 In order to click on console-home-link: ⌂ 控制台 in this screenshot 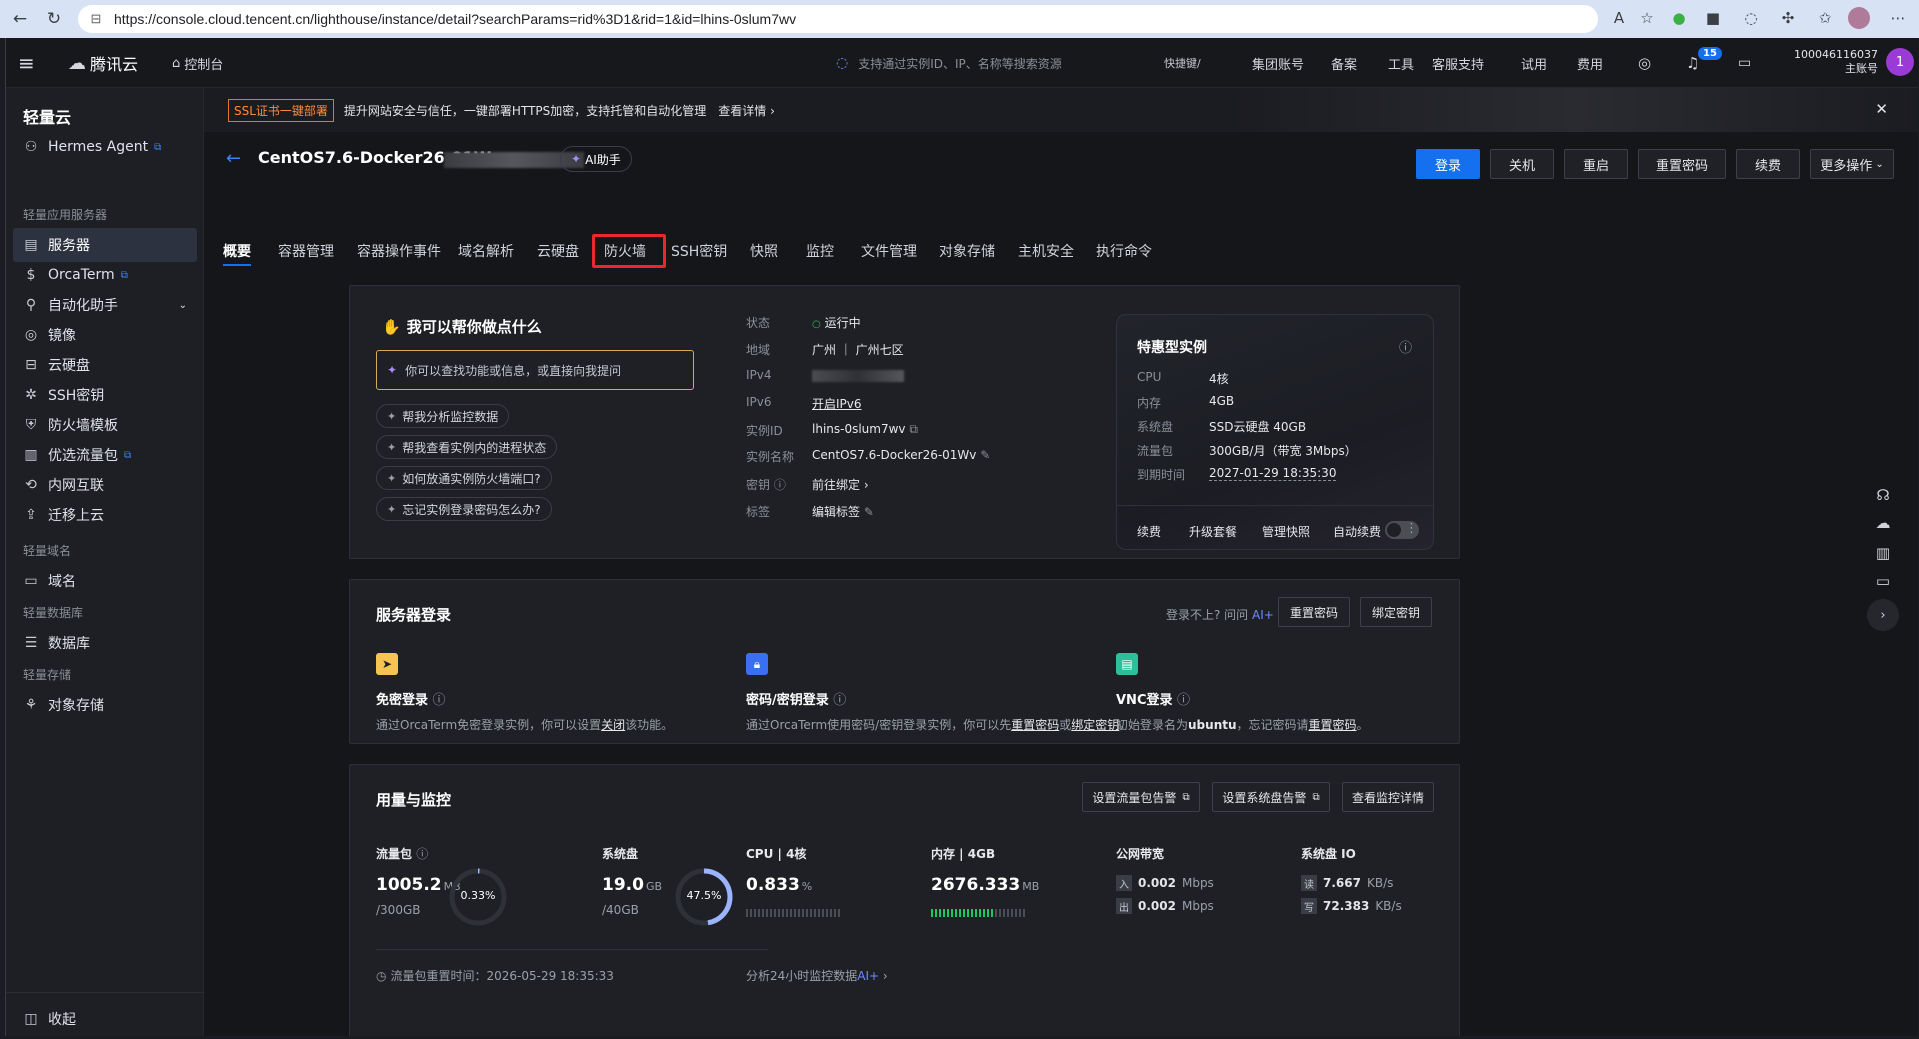, I will do `click(197, 63)`.